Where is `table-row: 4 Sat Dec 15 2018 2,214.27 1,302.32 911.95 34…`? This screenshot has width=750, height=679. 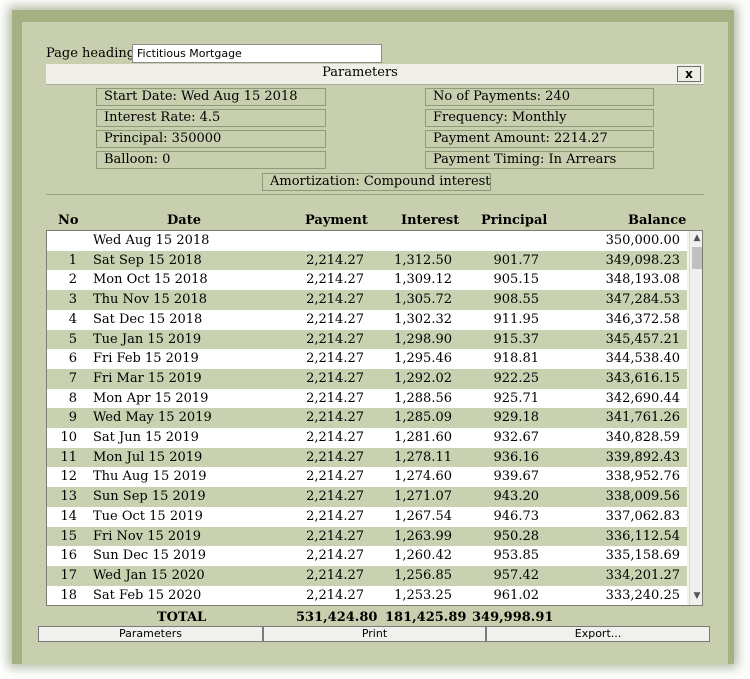
table-row: 4 Sat Dec 15 2018 2,214.27 1,302.32 911.95 34… is located at coordinates (367, 319).